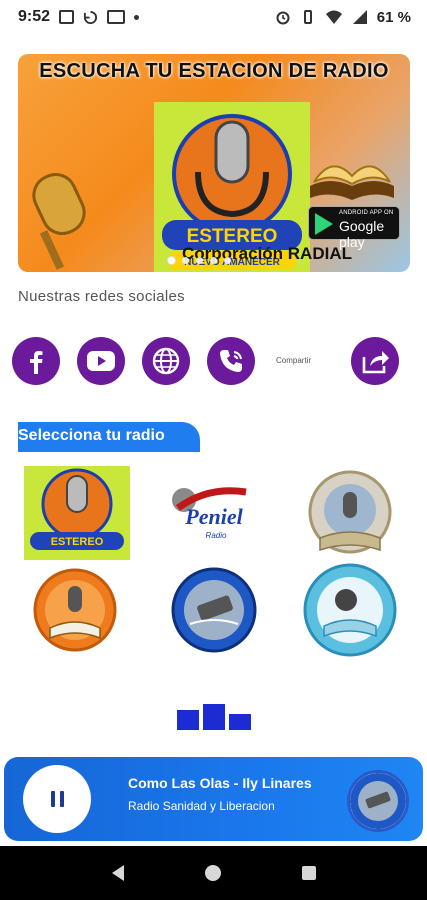 The image size is (427, 900). I want to click on svg-text: Peniel, so click(213, 516).